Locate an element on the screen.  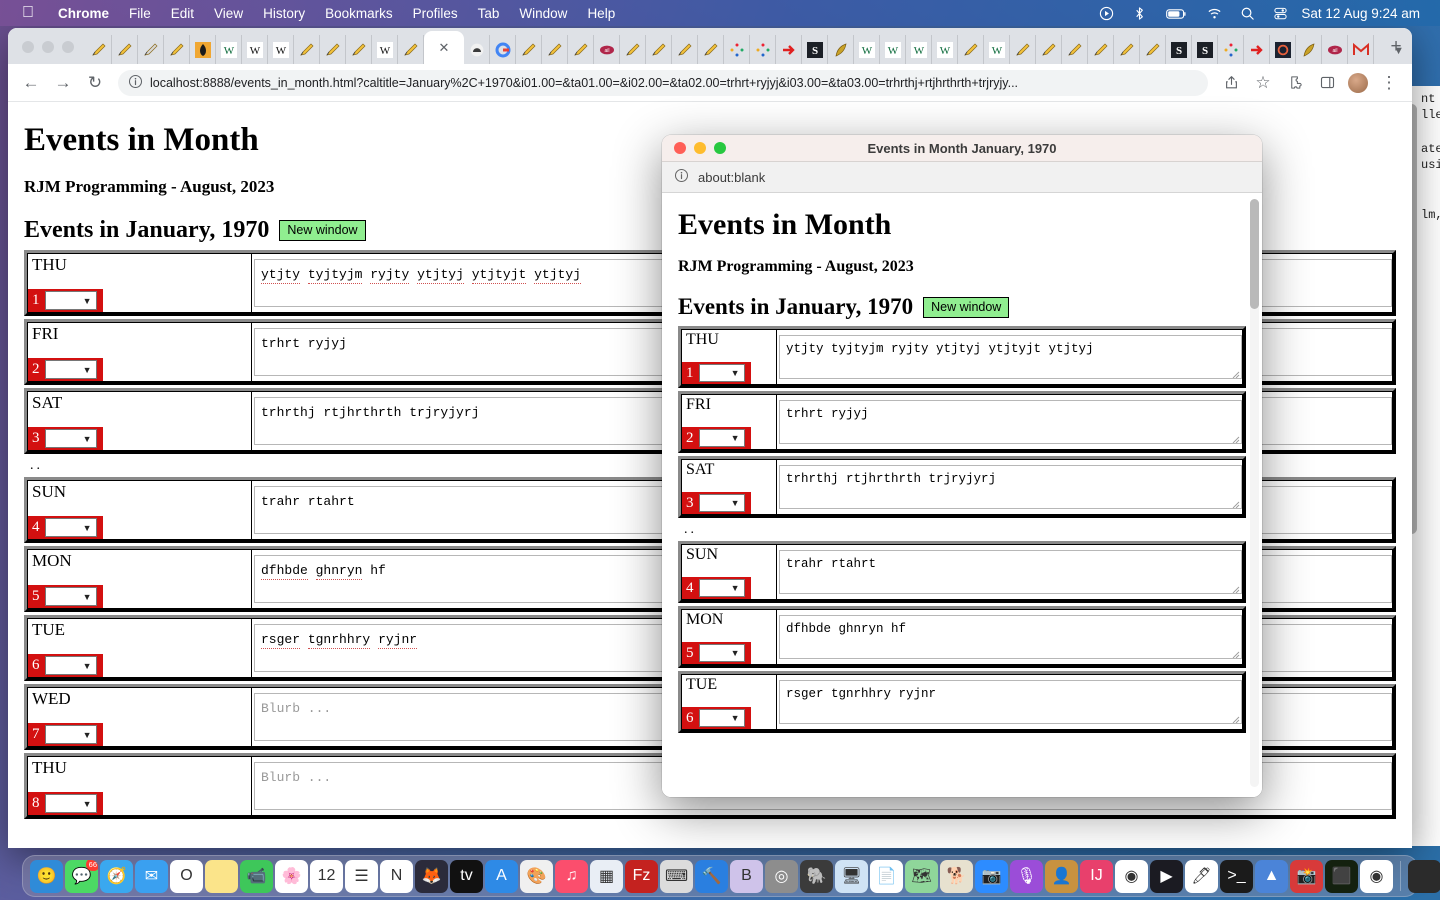
terminal-icon: >_ is located at coordinates (1236, 876).